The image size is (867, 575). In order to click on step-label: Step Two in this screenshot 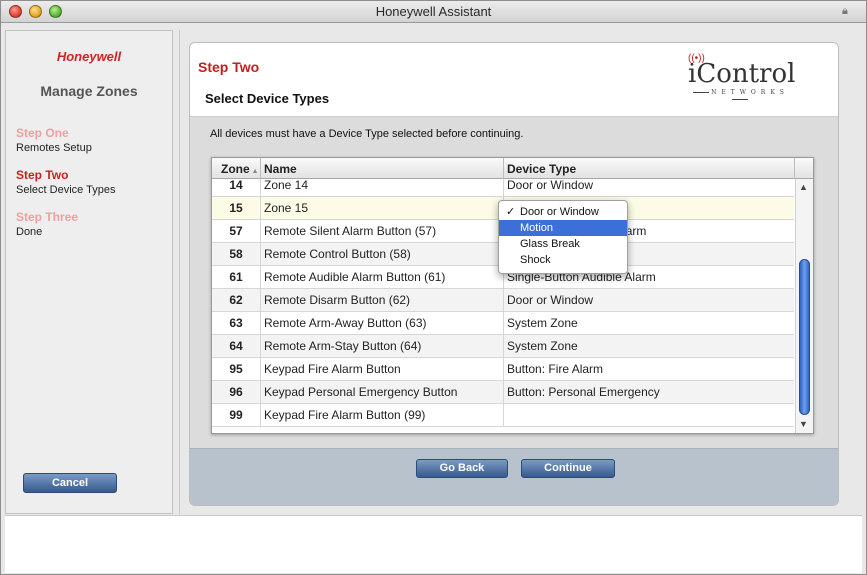, I will do `click(229, 67)`.